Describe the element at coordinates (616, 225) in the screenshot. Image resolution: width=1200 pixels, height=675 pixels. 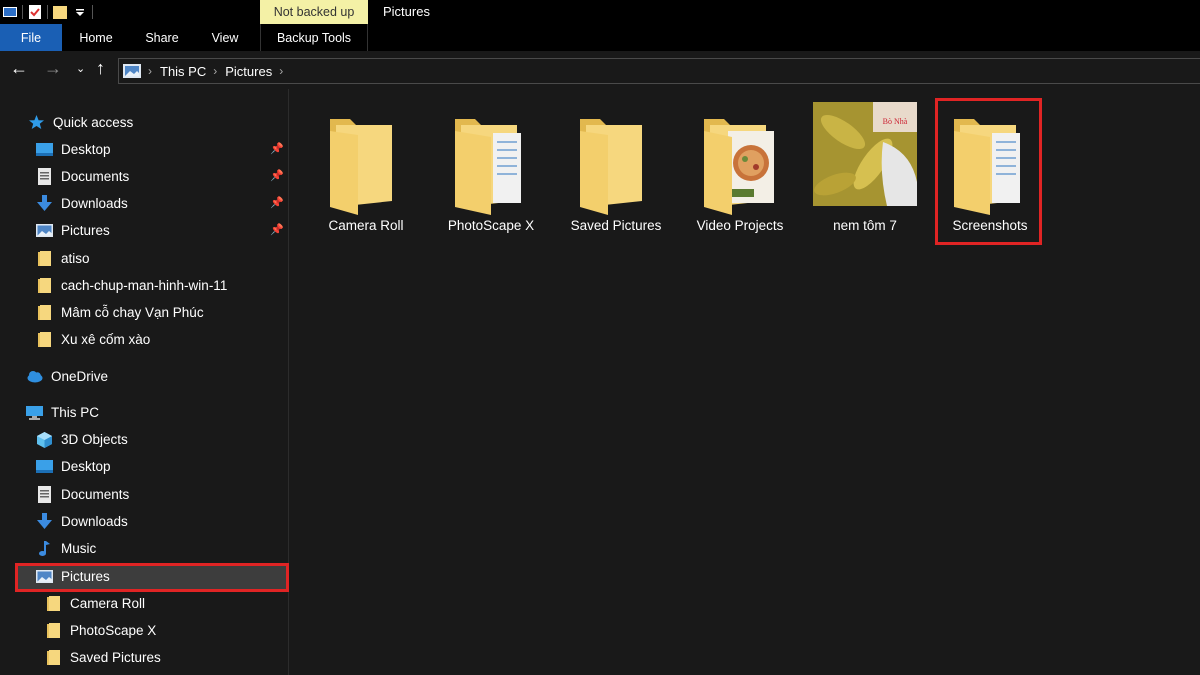
I see `item-label: Saved Pictures` at that location.